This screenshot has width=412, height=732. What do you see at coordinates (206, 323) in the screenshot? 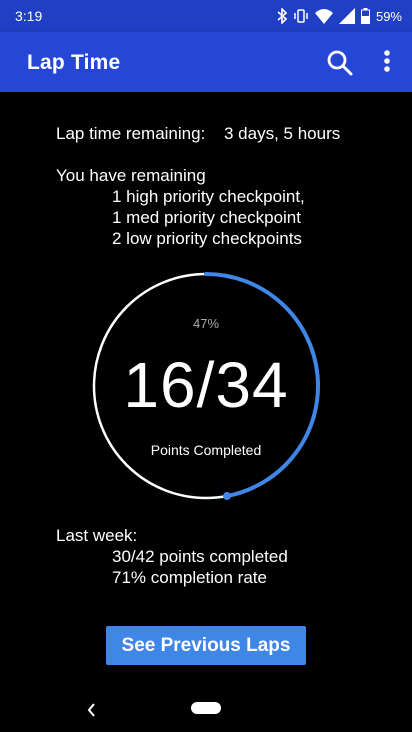
I see `progress-percent: 47%` at bounding box center [206, 323].